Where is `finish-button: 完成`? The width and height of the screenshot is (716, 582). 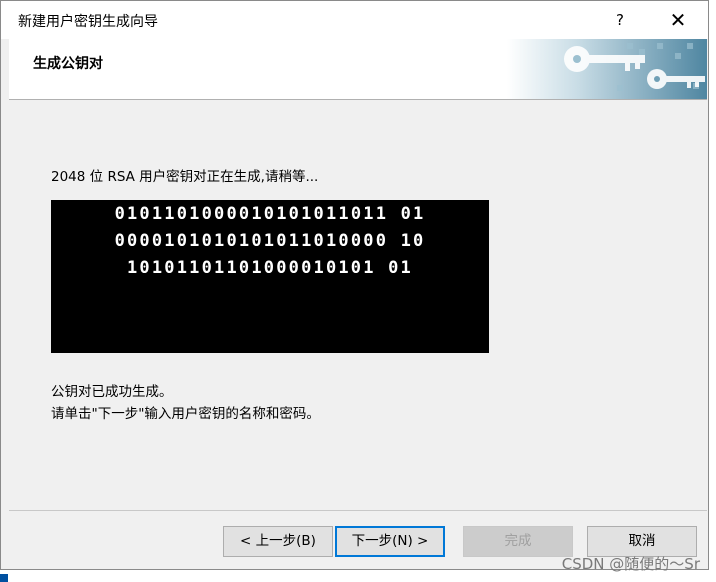
finish-button: 完成 is located at coordinates (518, 541).